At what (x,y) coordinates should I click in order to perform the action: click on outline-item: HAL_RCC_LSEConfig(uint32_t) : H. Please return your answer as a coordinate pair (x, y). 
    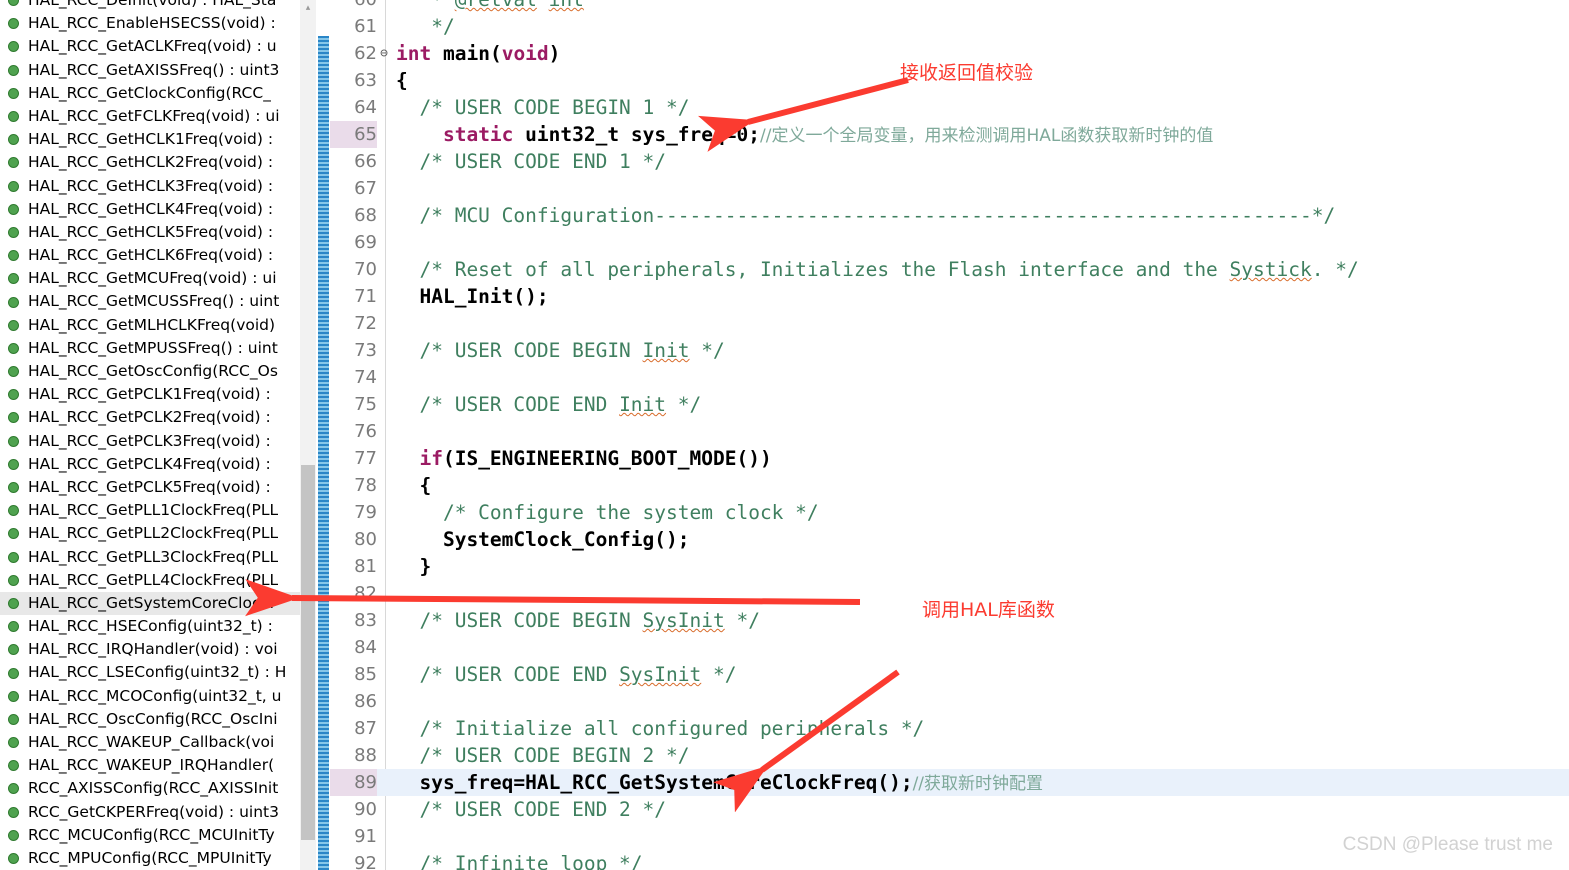
    Looking at the image, I should click on (150, 672).